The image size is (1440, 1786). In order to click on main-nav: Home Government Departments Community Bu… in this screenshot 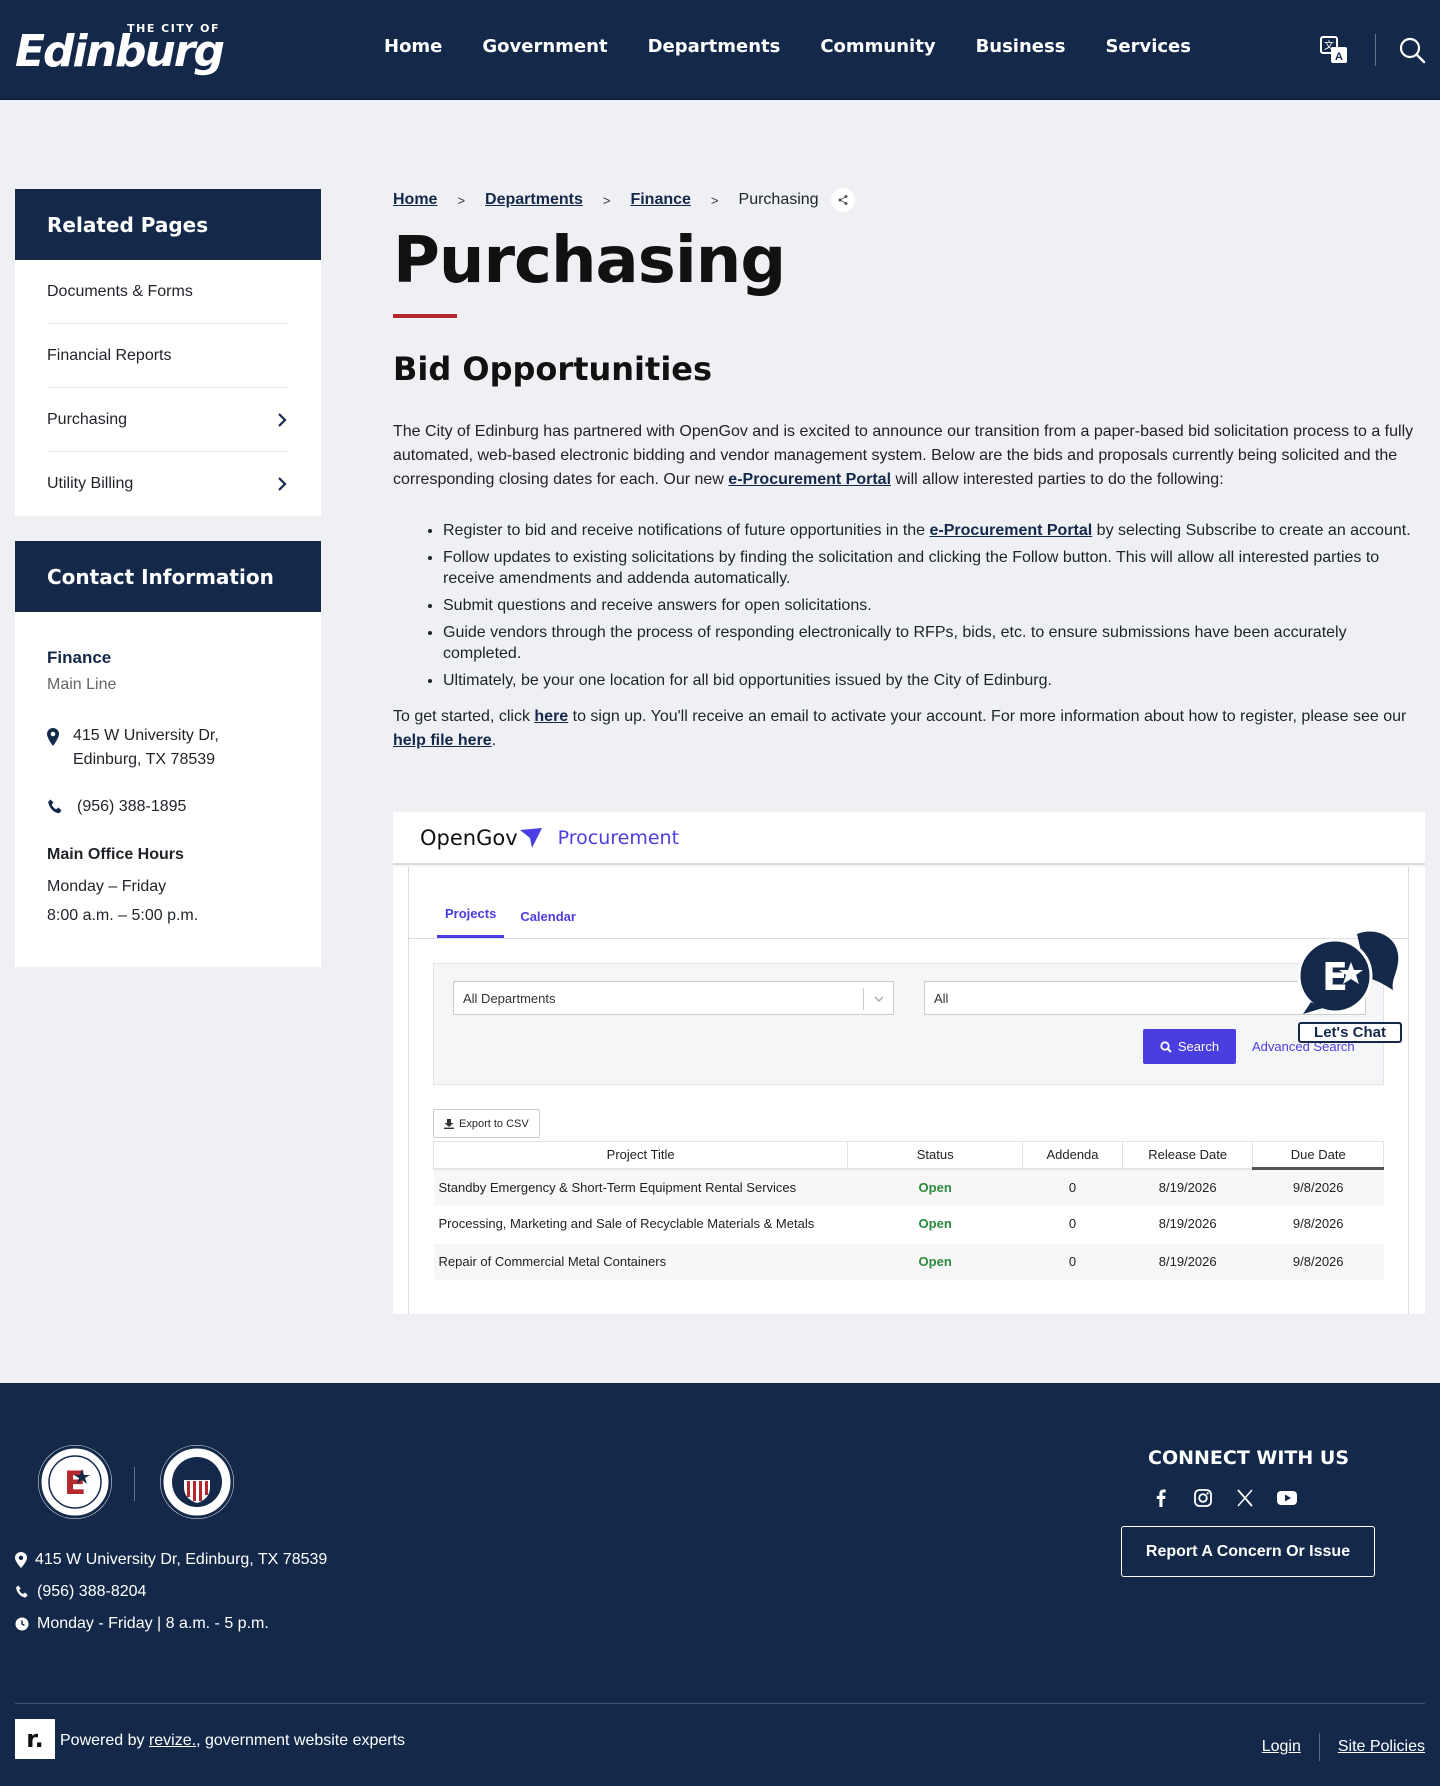, I will do `click(807, 46)`.